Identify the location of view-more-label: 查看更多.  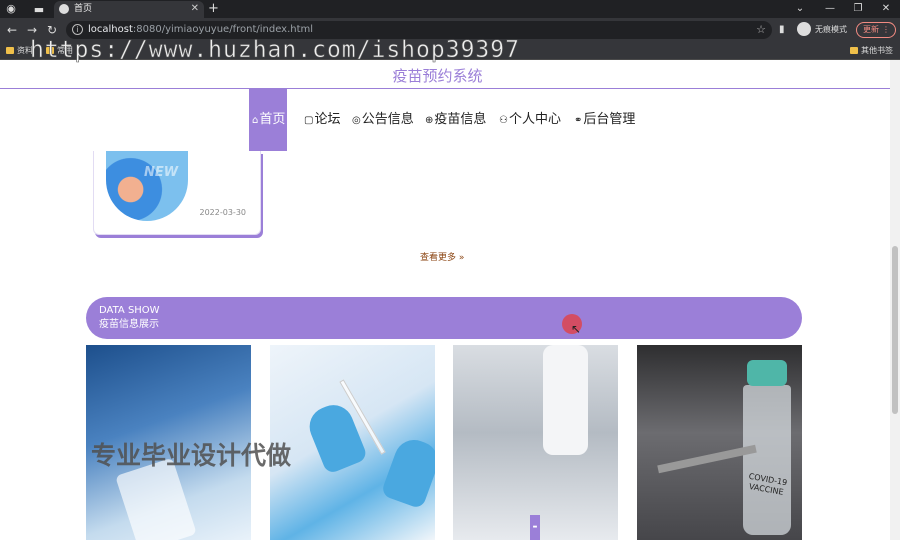
(438, 258).